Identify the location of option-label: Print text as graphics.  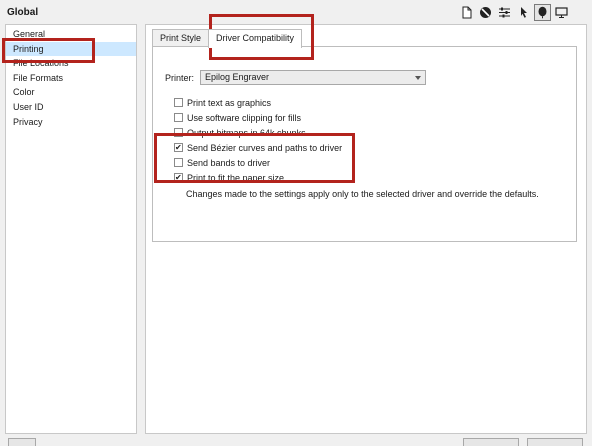
(229, 102).